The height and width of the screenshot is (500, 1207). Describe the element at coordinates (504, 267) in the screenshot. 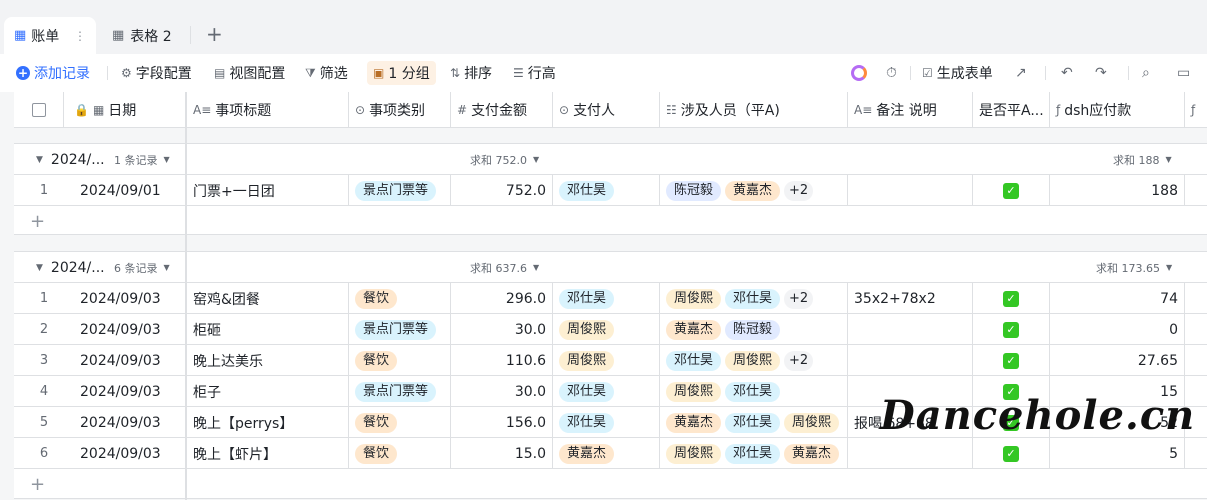

I see `group-sum-amount: 求和 637.6 ▼` at that location.